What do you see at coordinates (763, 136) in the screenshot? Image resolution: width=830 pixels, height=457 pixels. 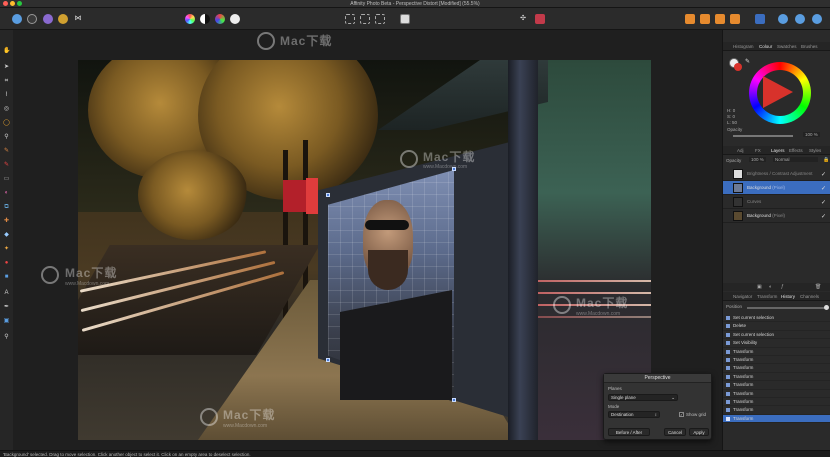 I see `opacity-slider` at bounding box center [763, 136].